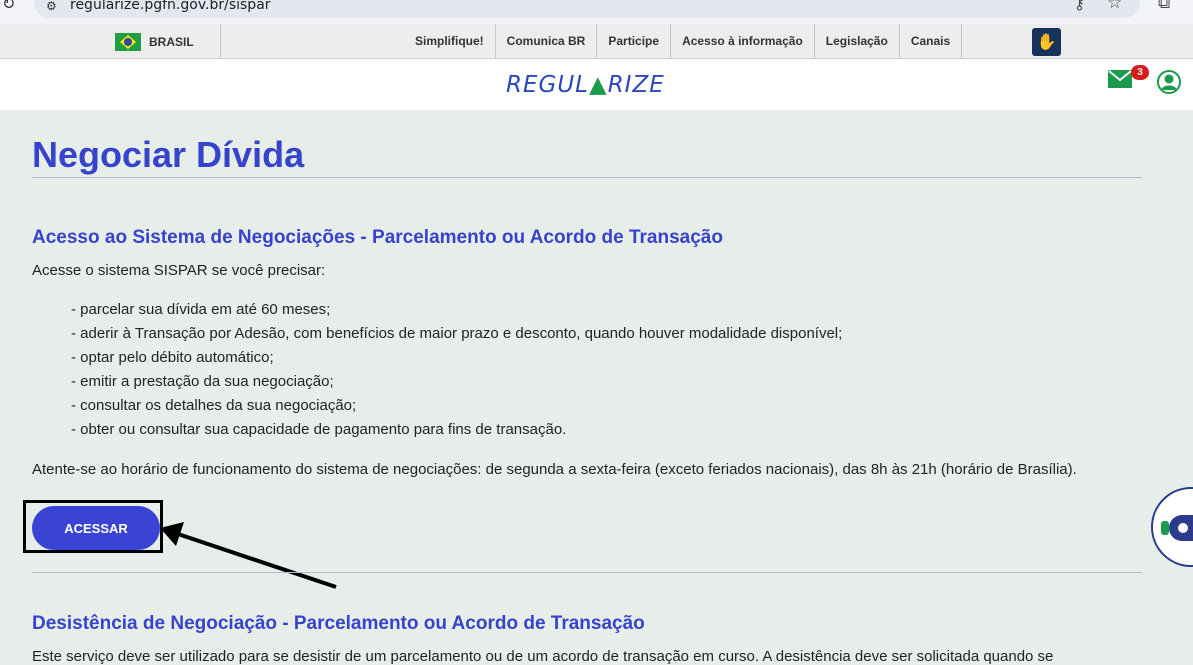 The height and width of the screenshot is (665, 1193). Describe the element at coordinates (1046, 42) in the screenshot. I see `sign-language-icon: ✋` at that location.